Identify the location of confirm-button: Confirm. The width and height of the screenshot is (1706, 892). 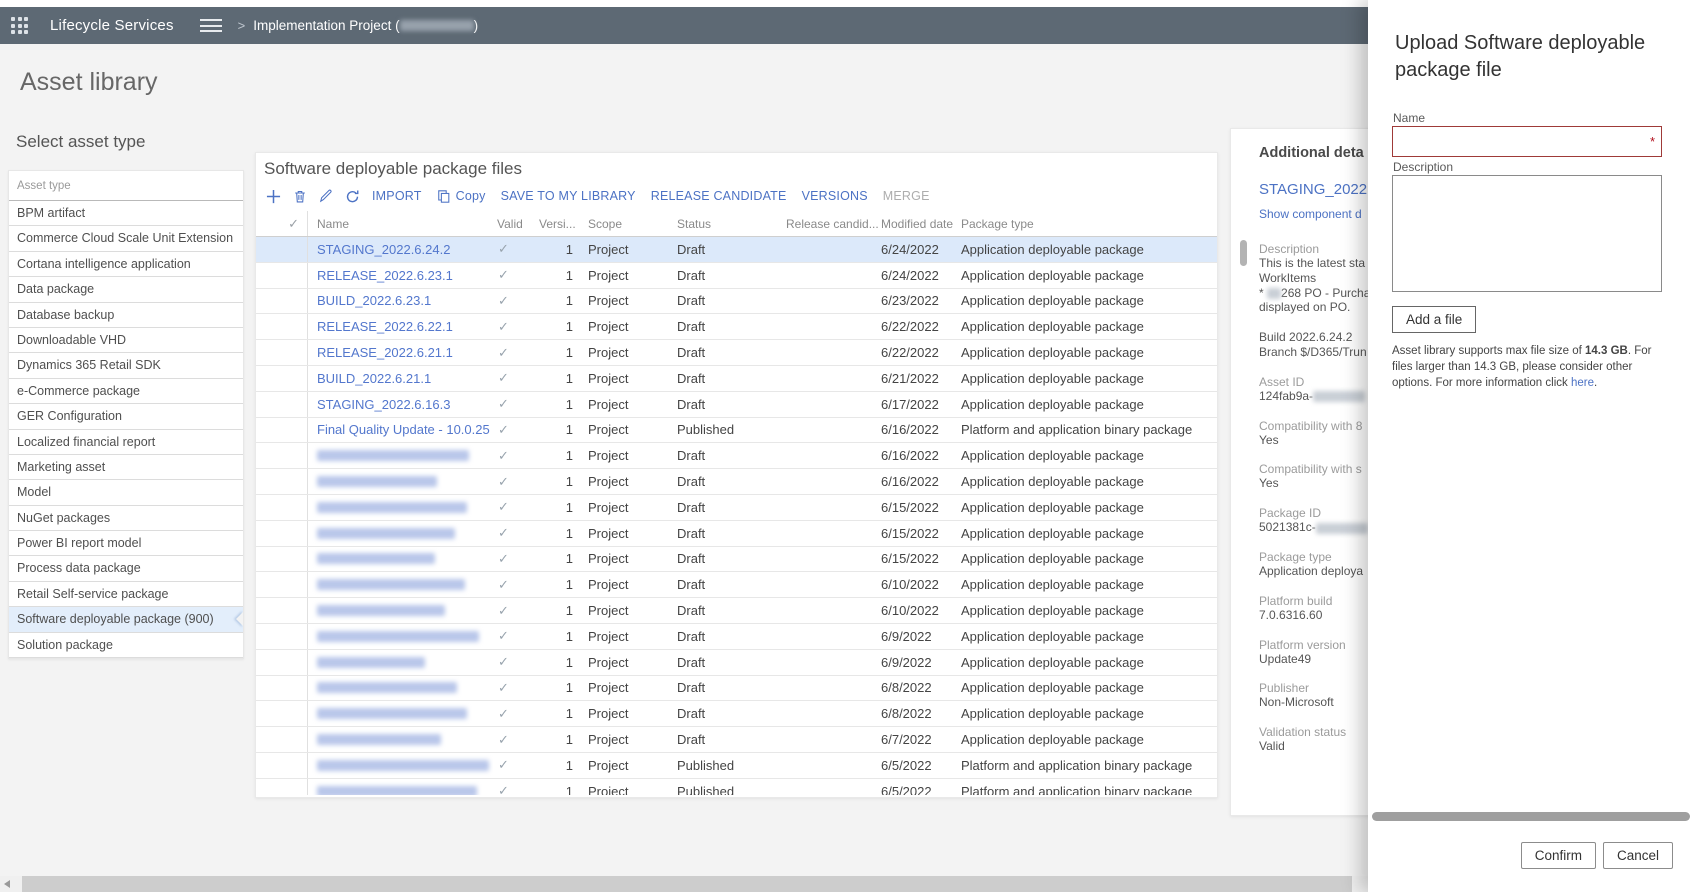
(1558, 855).